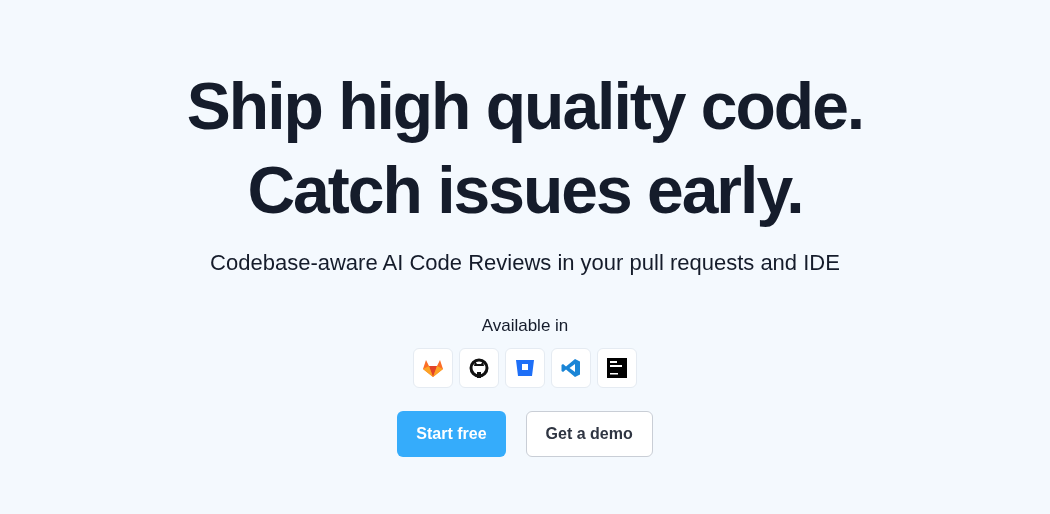 The image size is (1050, 514). I want to click on demo-button: Get a demo, so click(589, 434).